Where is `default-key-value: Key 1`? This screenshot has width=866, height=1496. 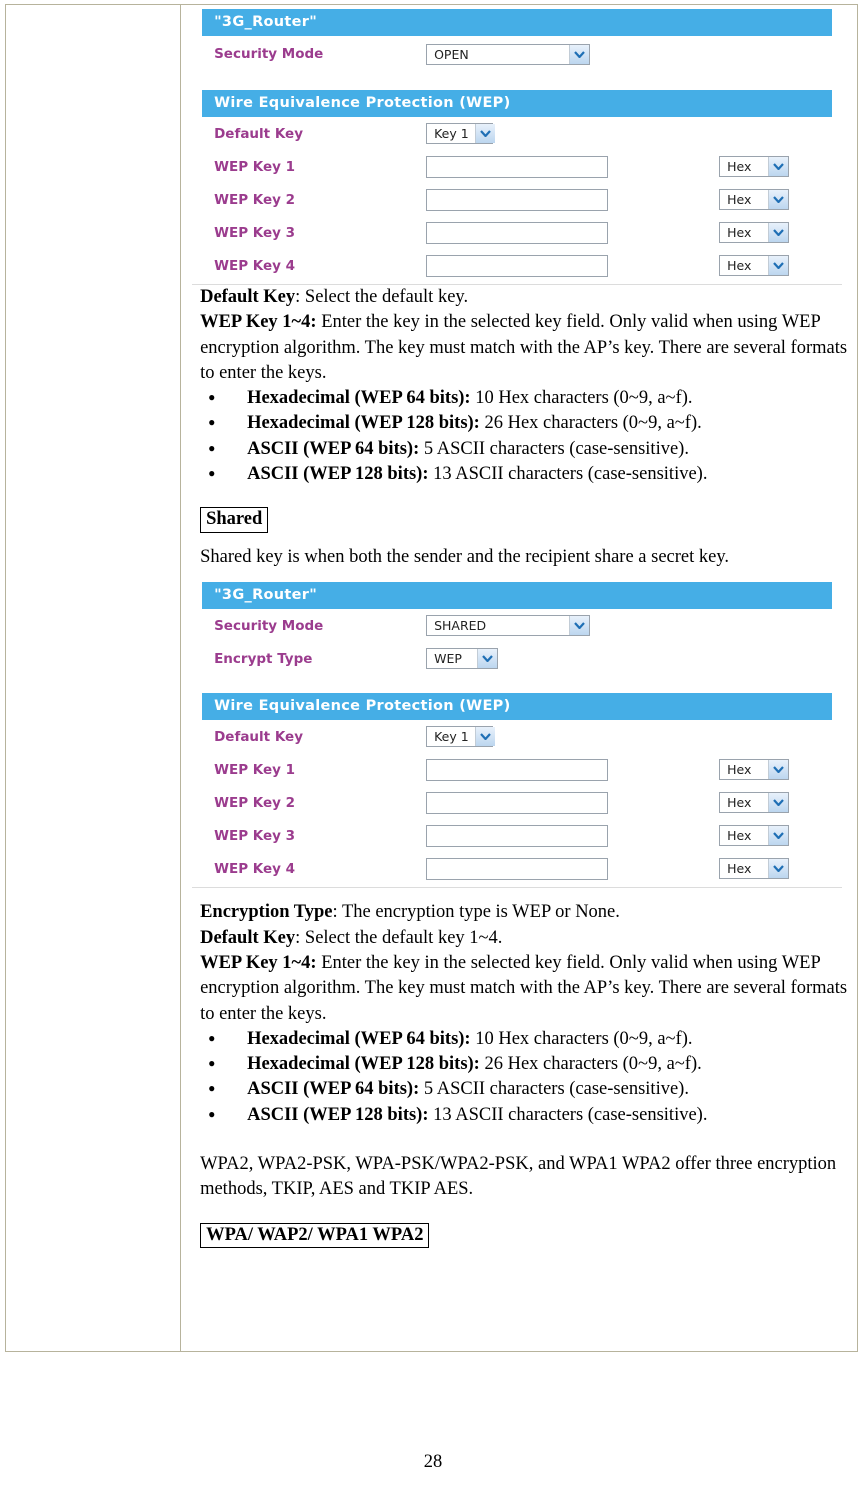 default-key-value: Key 1 is located at coordinates (451, 737).